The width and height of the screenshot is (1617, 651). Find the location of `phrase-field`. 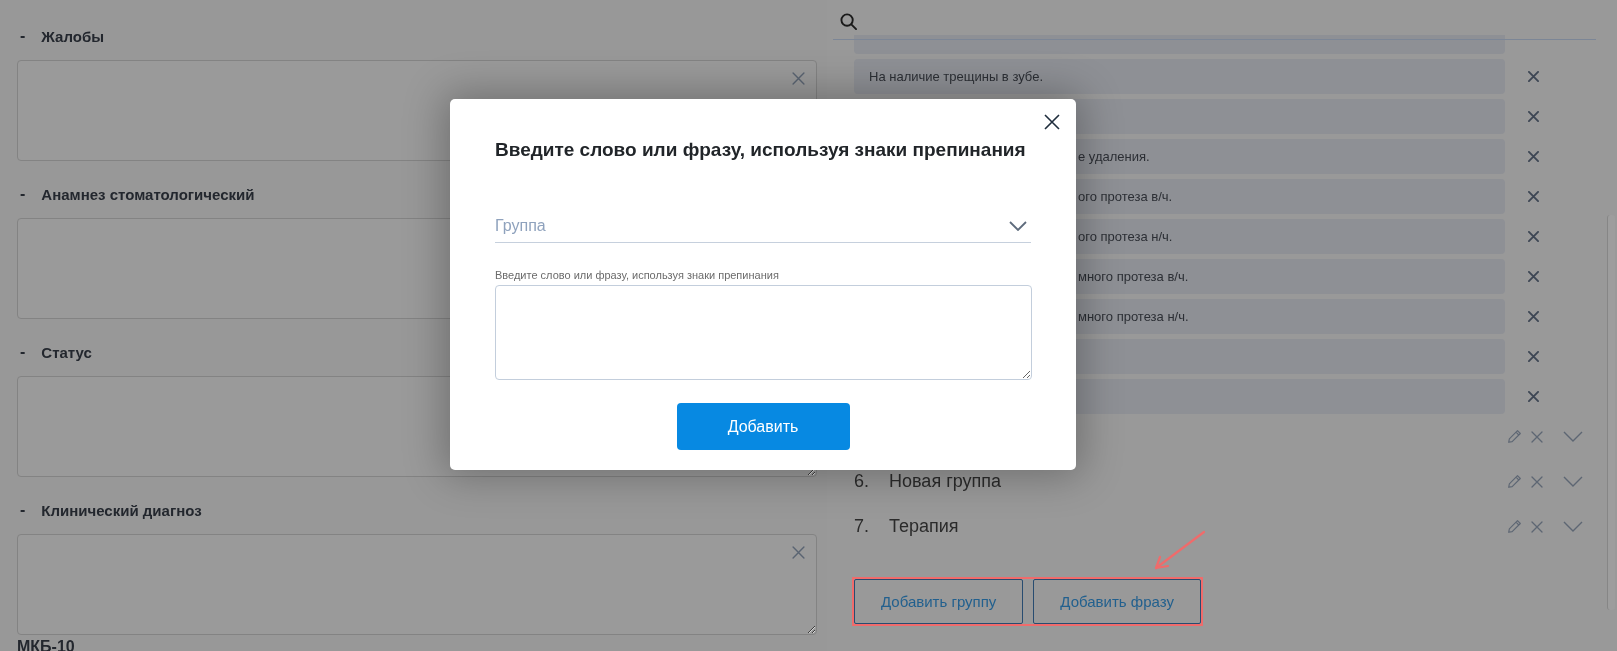

phrase-field is located at coordinates (763, 332).